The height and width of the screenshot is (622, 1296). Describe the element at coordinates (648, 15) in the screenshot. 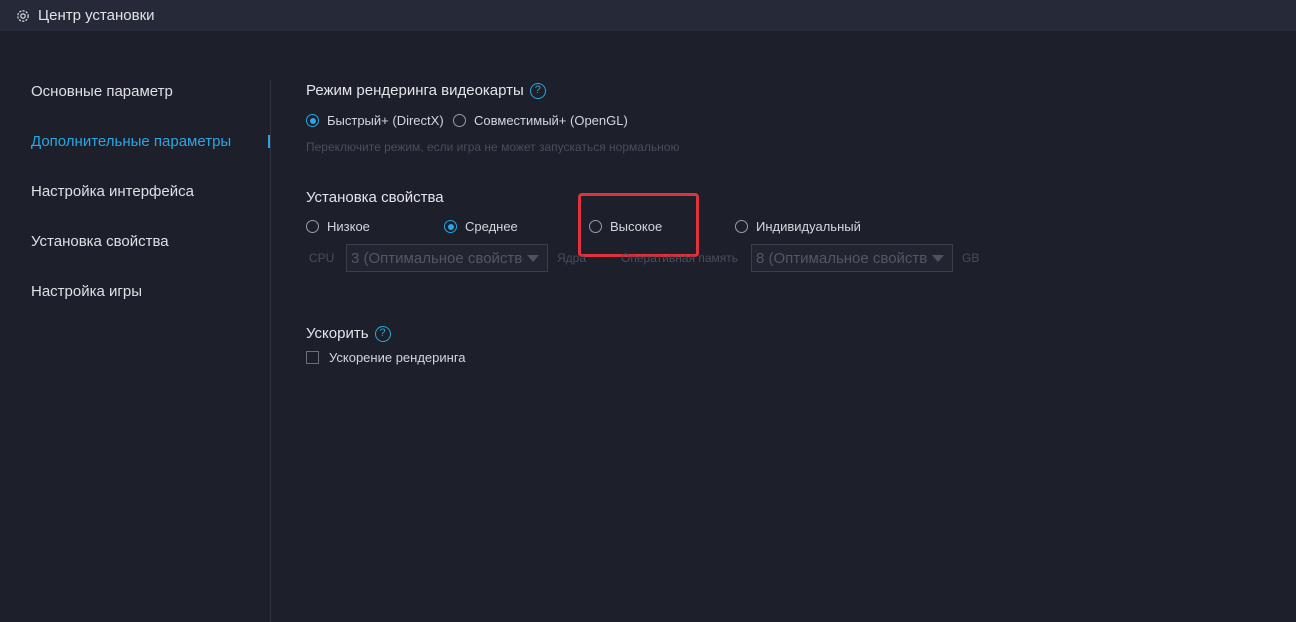

I see `title-bar: Центр установки` at that location.